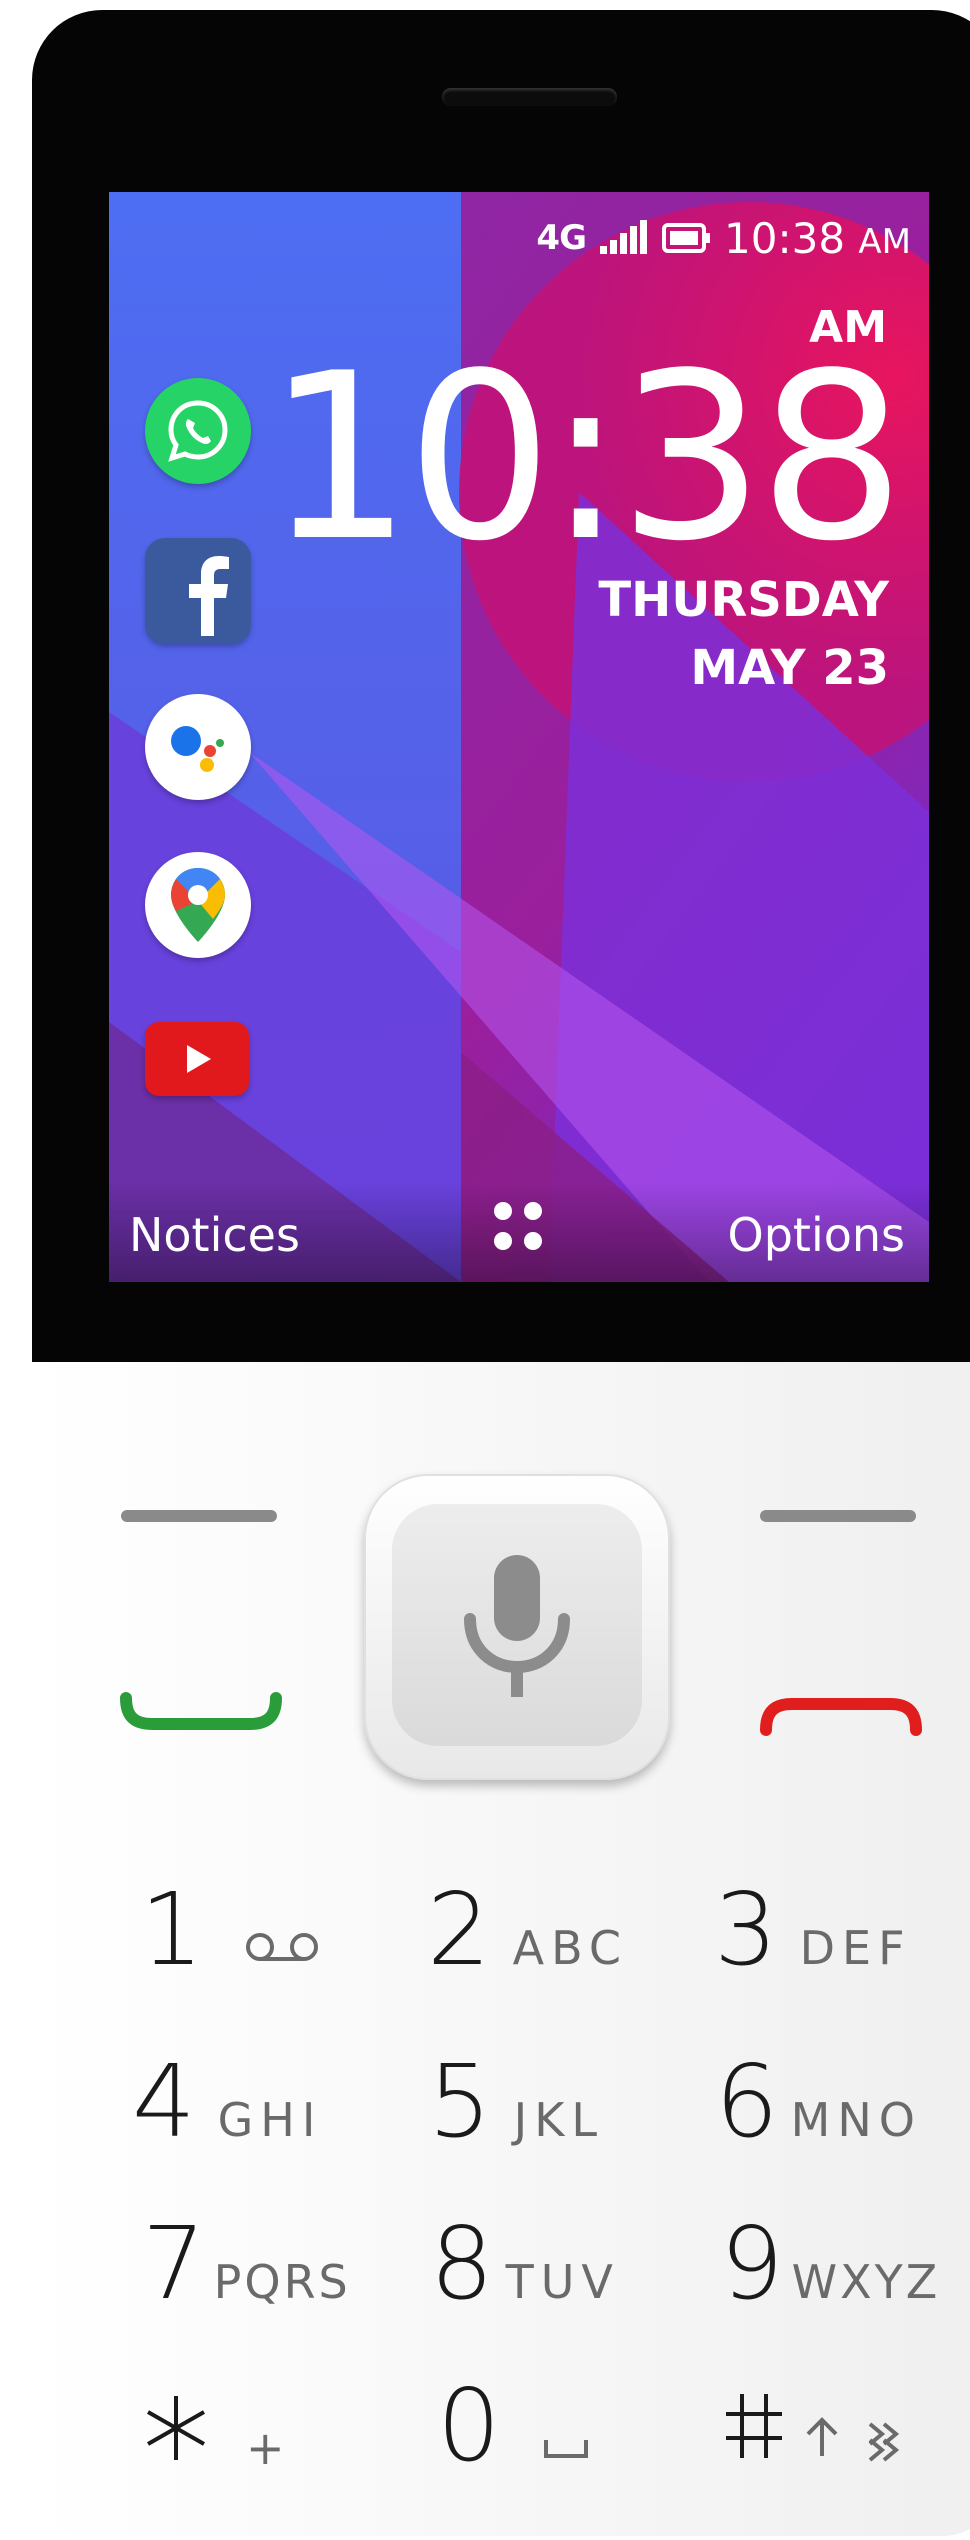  What do you see at coordinates (841, 1714) in the screenshot?
I see `end-call-button` at bounding box center [841, 1714].